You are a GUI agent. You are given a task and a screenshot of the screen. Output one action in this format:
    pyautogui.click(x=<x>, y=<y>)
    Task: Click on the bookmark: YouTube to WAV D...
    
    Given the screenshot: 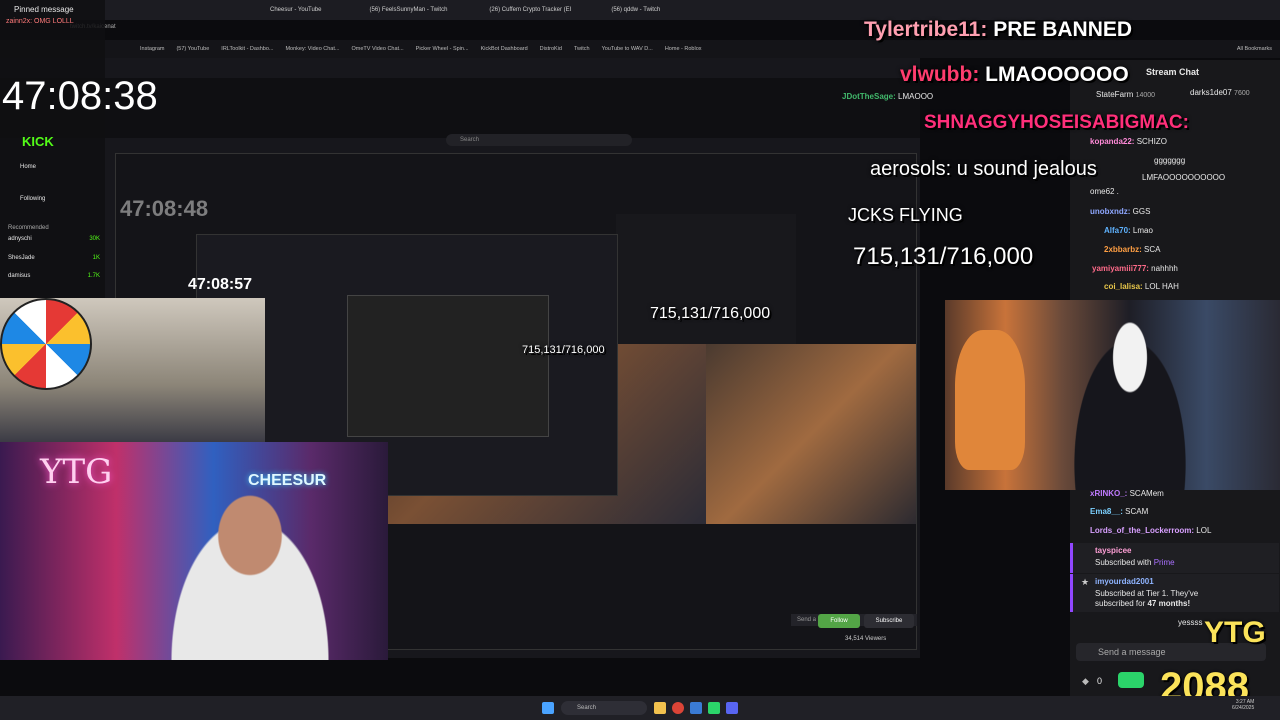 What is the action you would take?
    pyautogui.click(x=627, y=49)
    